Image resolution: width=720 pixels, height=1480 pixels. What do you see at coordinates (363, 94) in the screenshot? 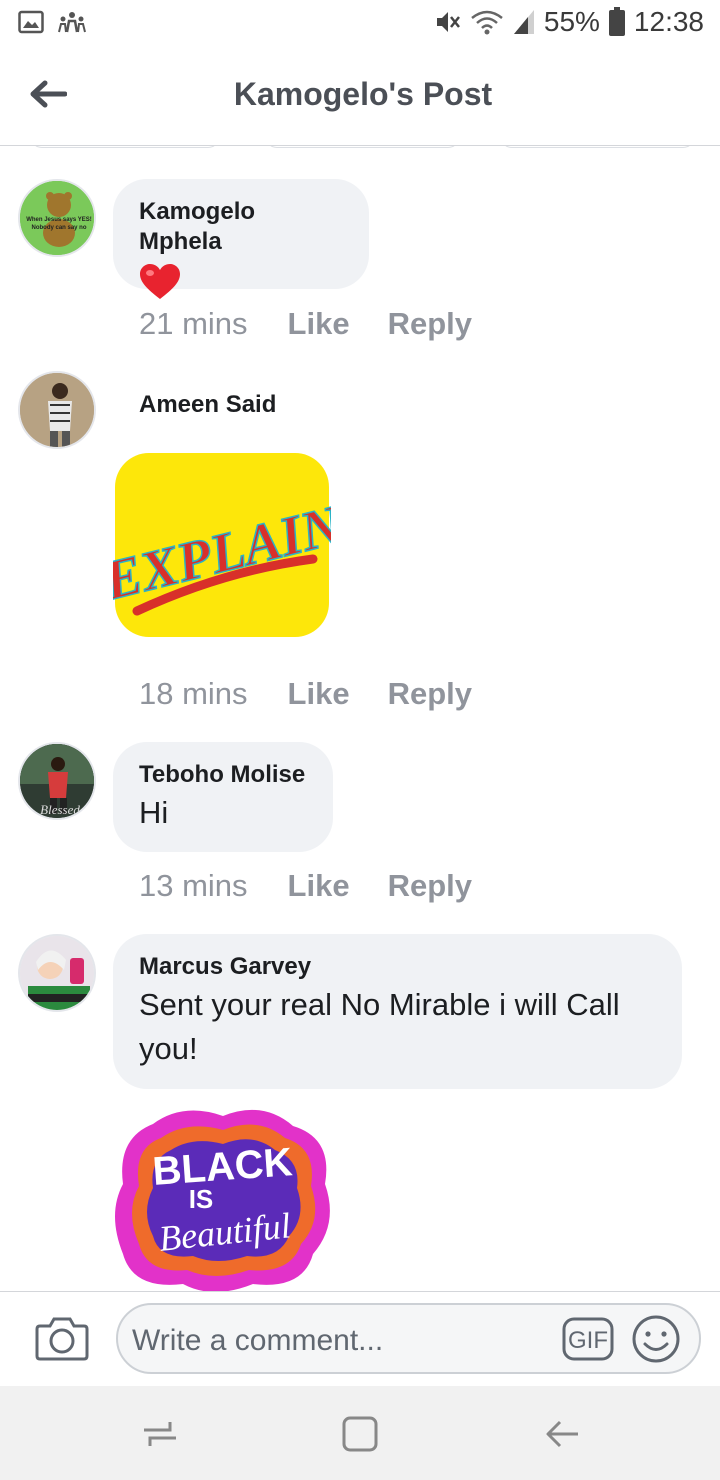
I see `page-title: Kamogelo's Post` at bounding box center [363, 94].